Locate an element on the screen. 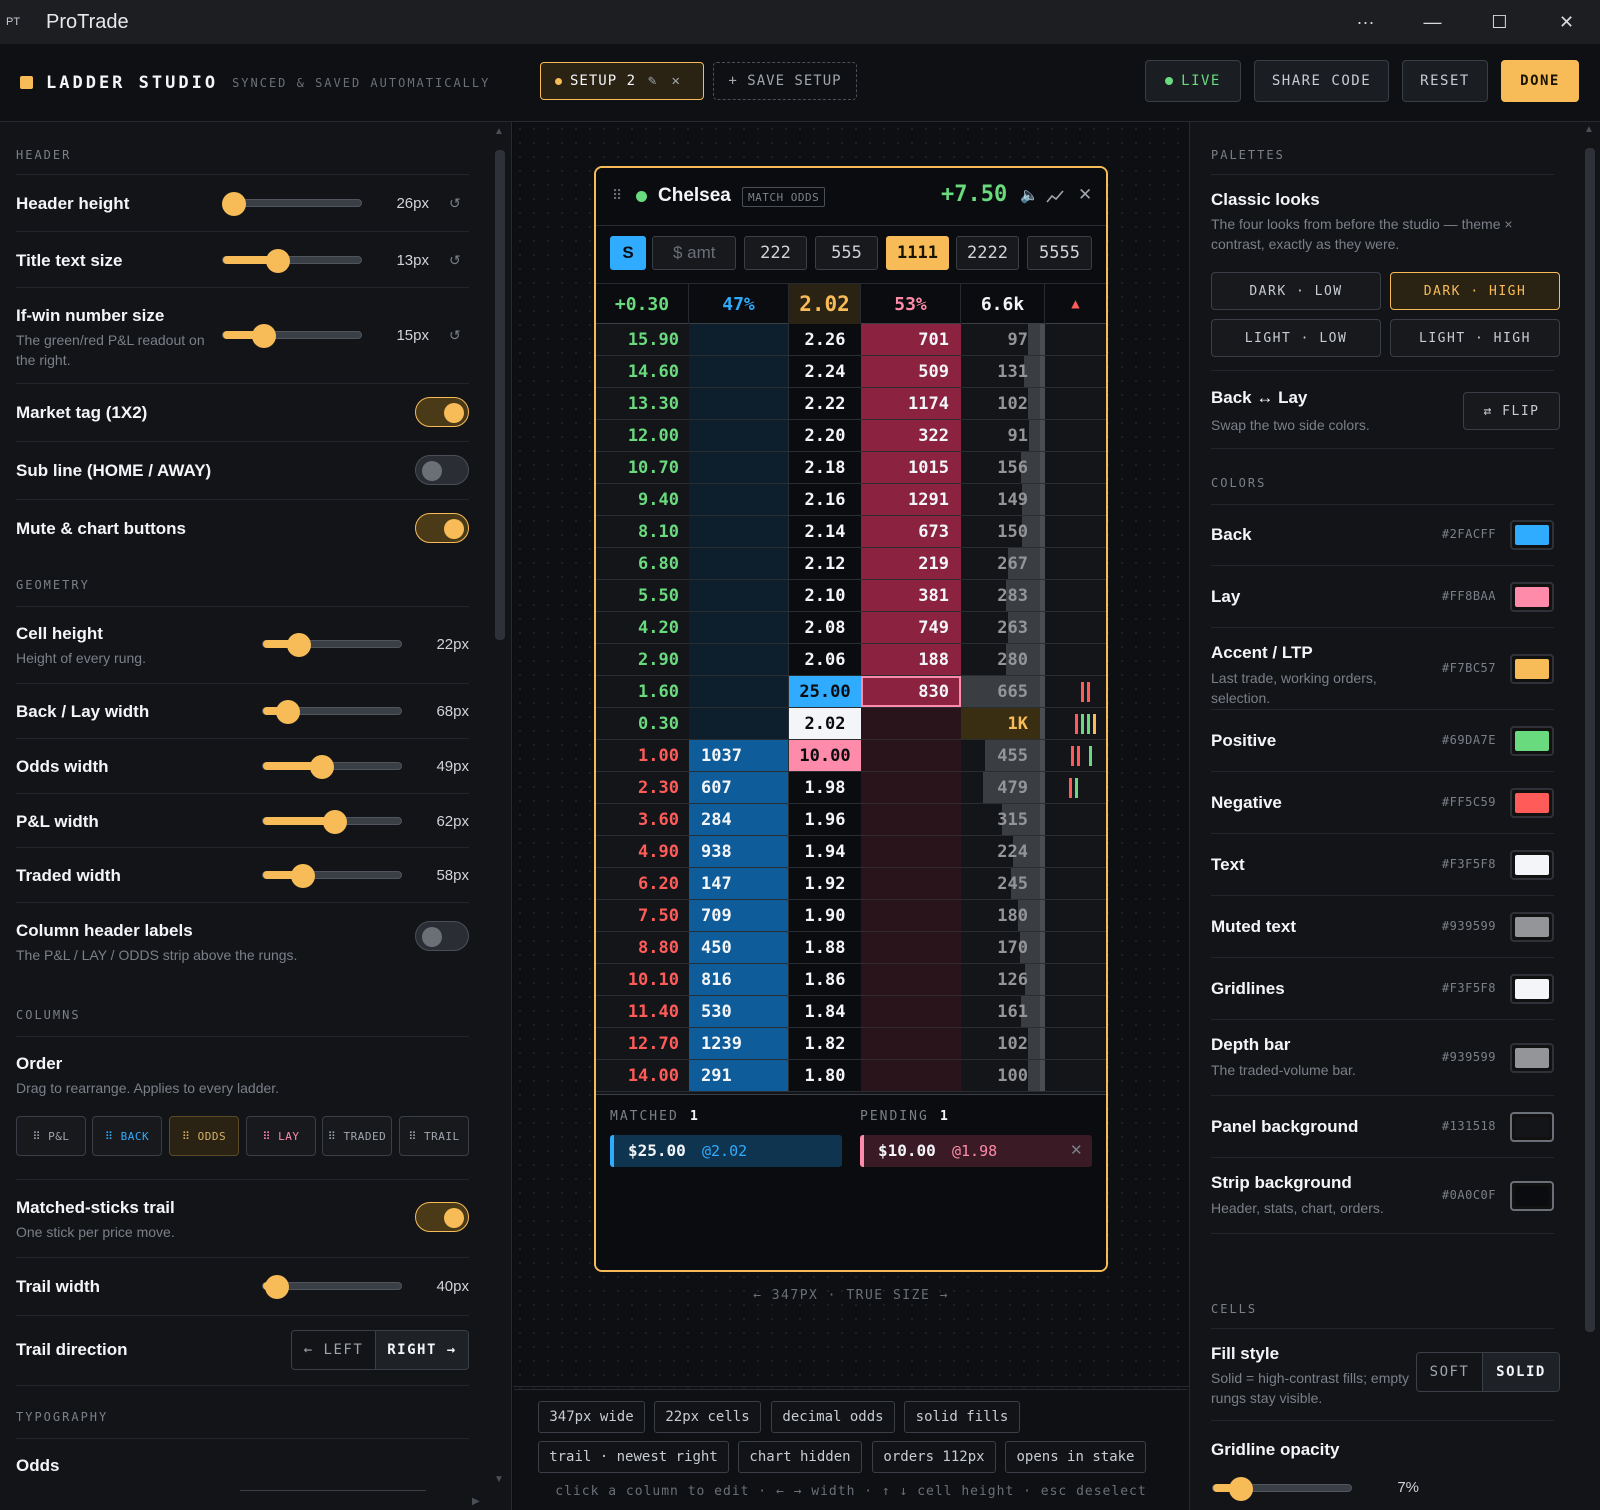  more-options-icon: ··· is located at coordinates (1365, 22).